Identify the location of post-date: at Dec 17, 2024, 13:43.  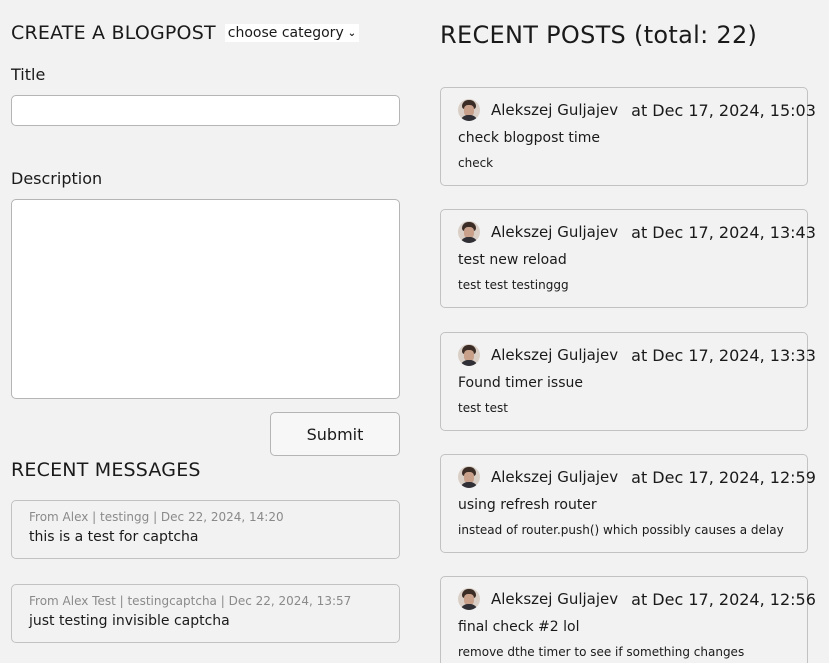
(723, 232).